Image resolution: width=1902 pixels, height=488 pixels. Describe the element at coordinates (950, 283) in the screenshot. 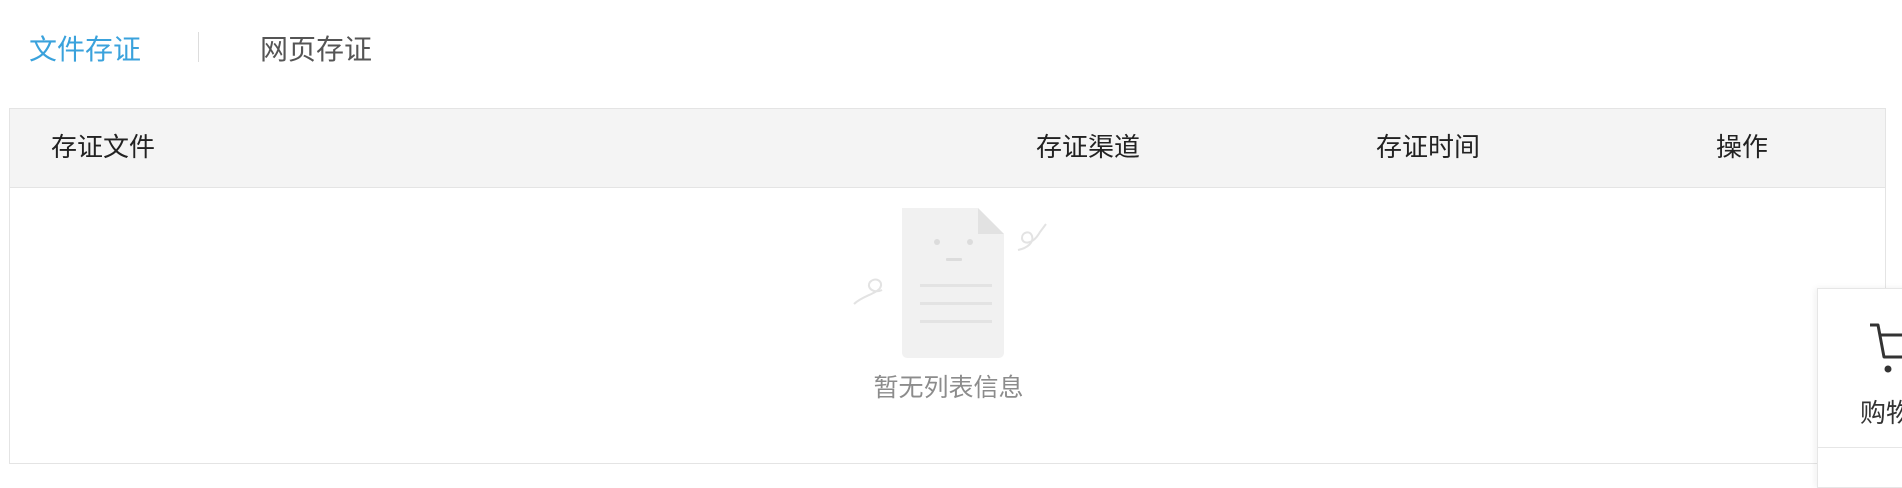

I see `empty-document-icon` at that location.